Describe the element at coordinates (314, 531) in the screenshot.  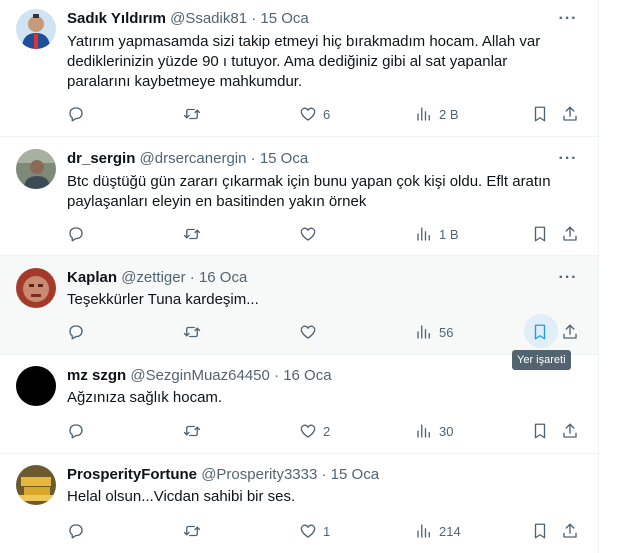
I see `like-button: 1` at that location.